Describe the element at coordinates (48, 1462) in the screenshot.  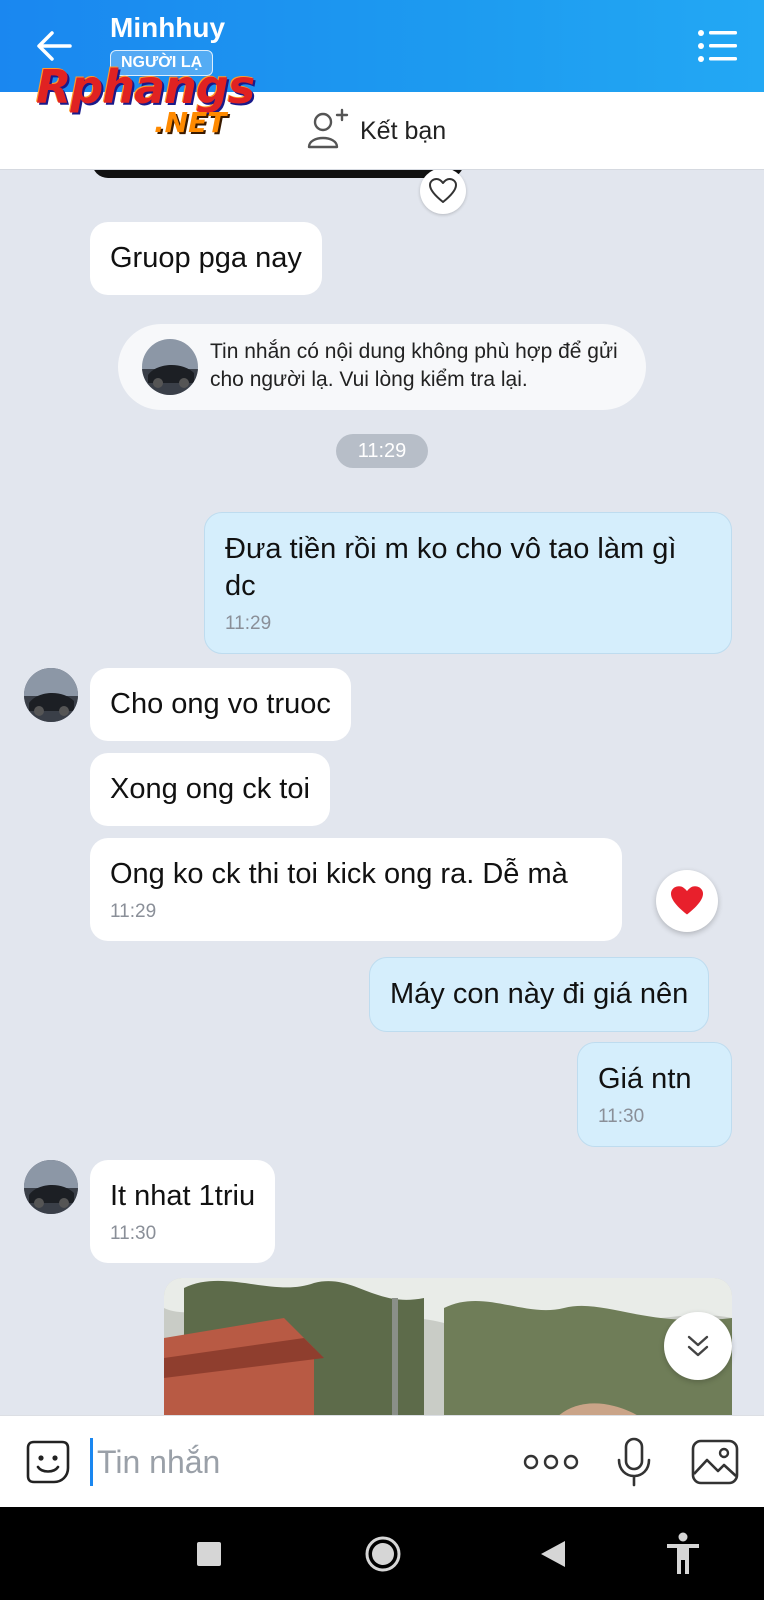
I see `emoji-sticker-icon` at that location.